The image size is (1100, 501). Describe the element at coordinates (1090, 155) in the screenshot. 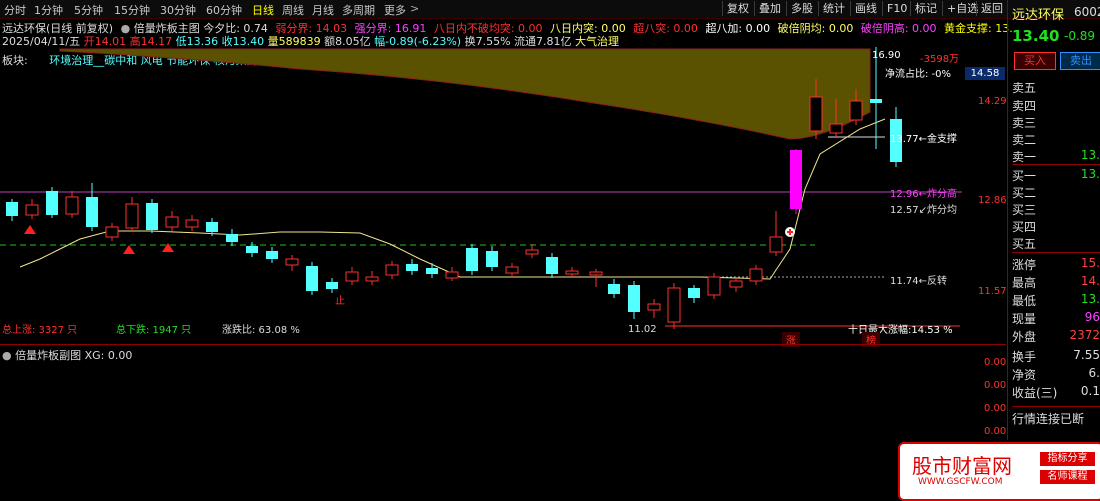

I see `ask-1-price: 13.` at that location.